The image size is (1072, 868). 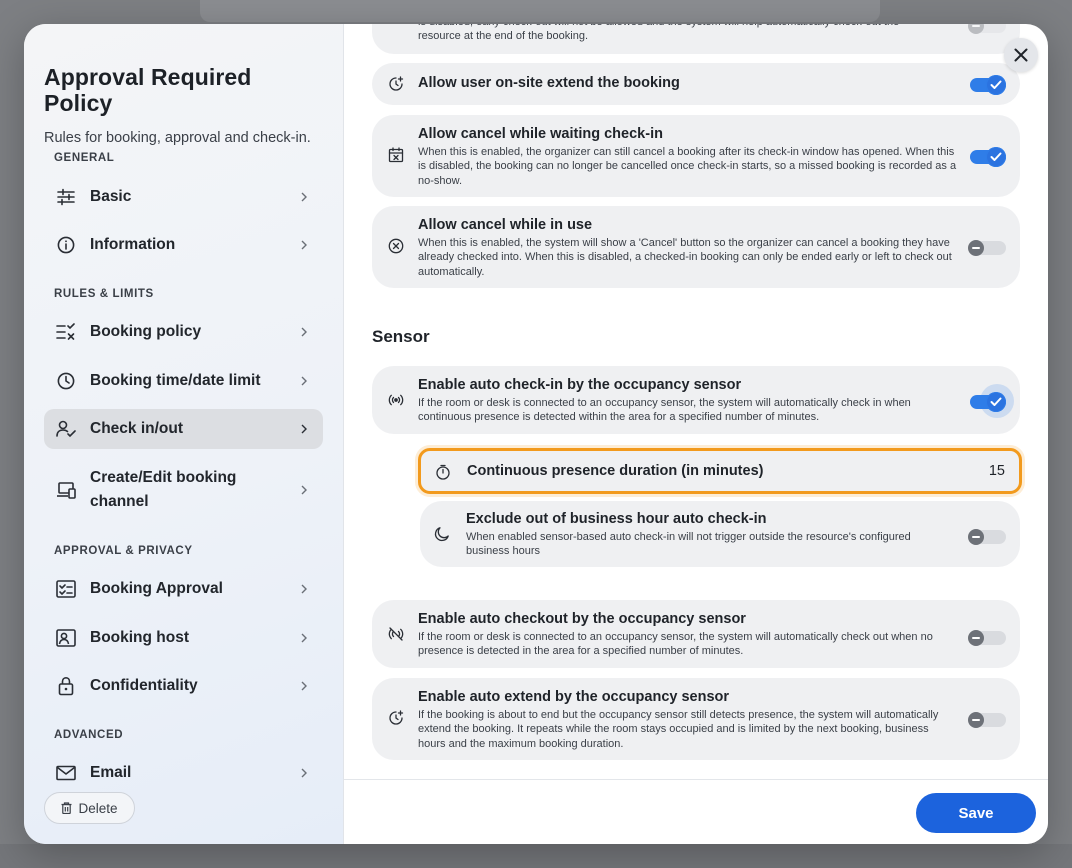 I want to click on sidebar-item-booking-host: Booking host, so click(x=183, y=638).